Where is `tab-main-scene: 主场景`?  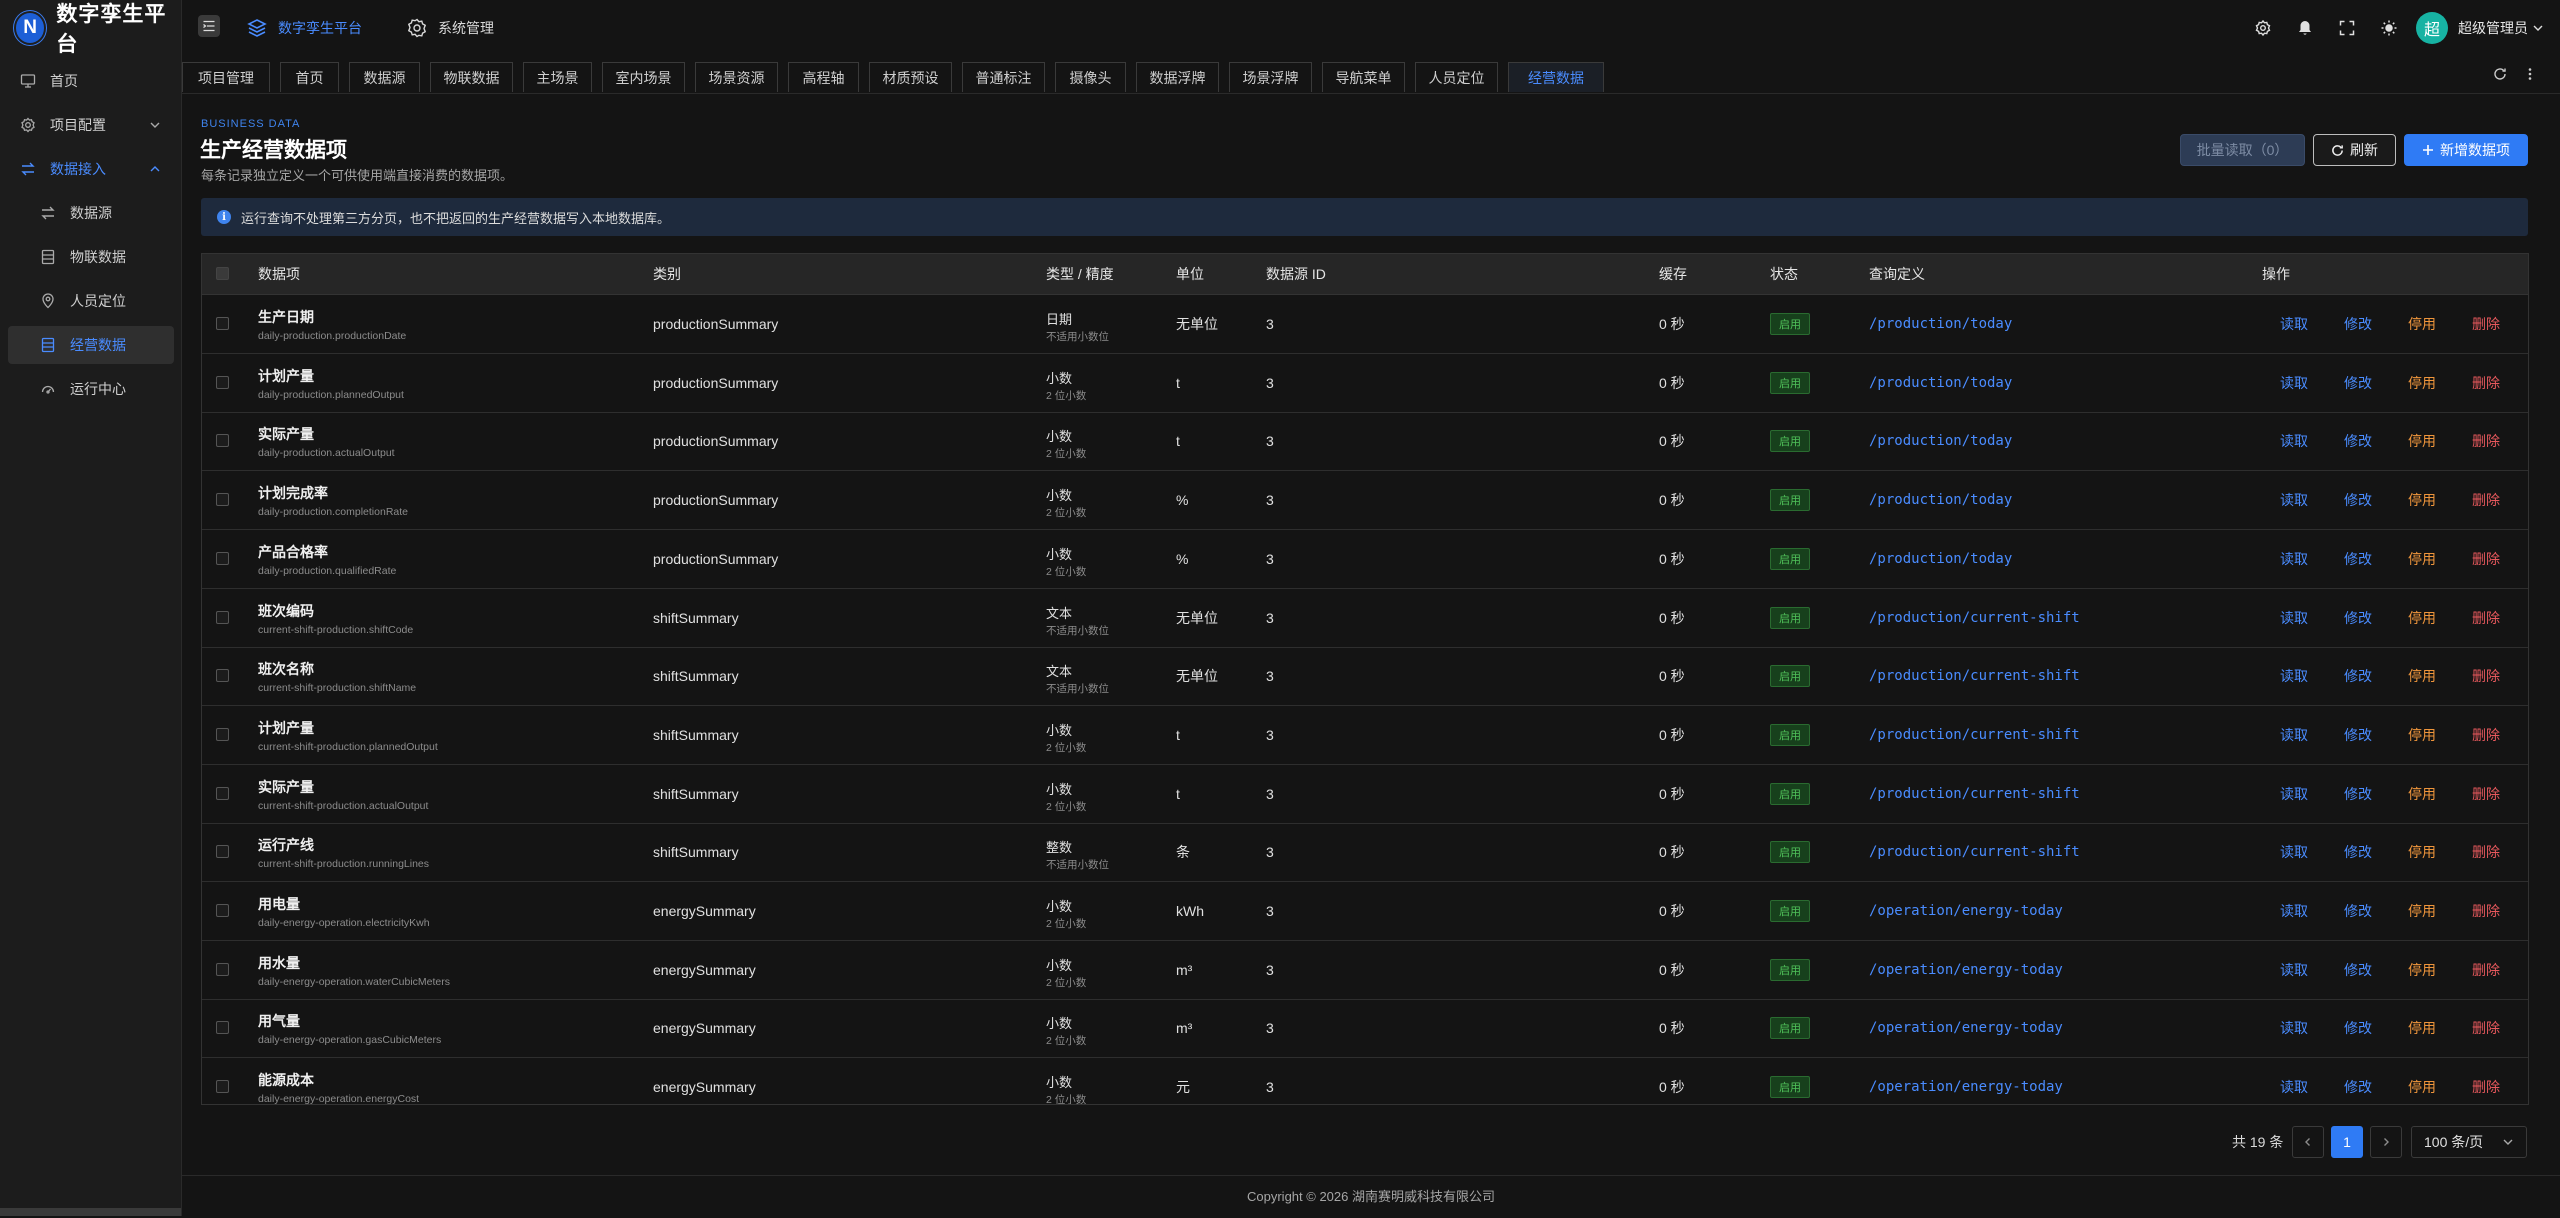 tab-main-scene: 主场景 is located at coordinates (557, 77).